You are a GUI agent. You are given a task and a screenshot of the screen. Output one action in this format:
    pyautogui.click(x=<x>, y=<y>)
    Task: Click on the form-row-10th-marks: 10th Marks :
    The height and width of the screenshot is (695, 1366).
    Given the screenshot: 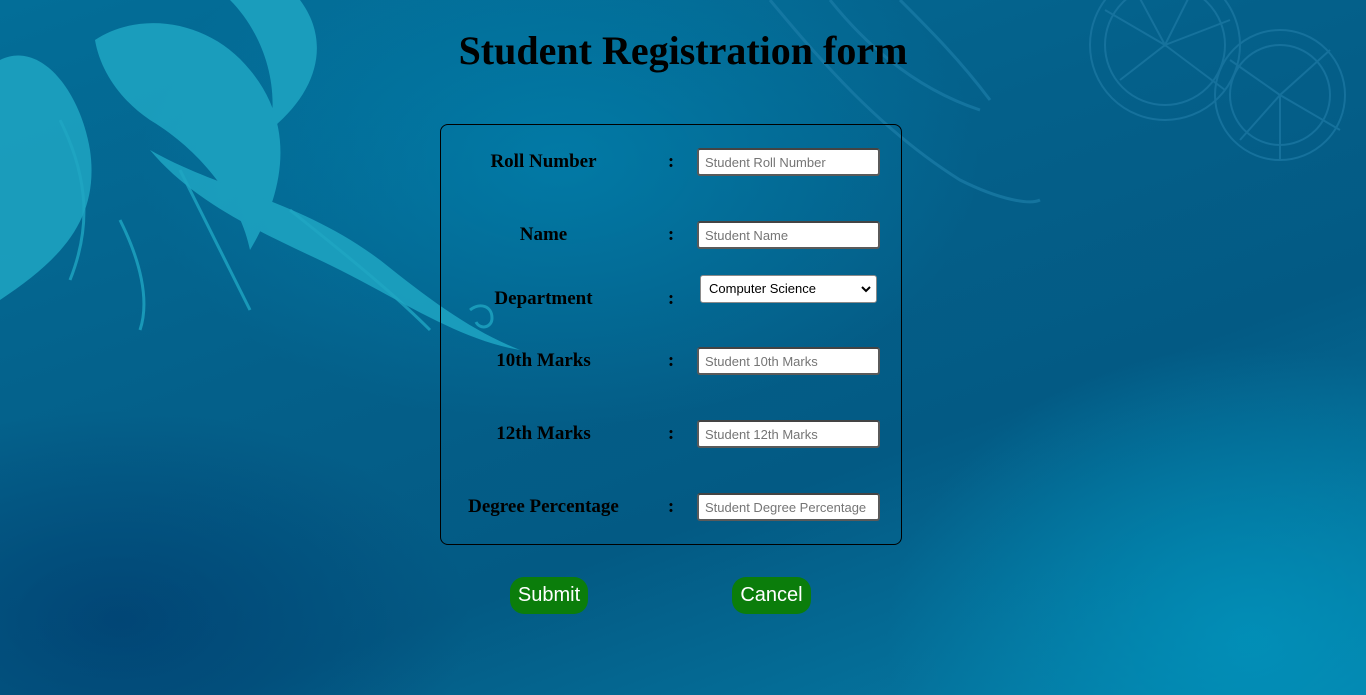 What is the action you would take?
    pyautogui.click(x=672, y=361)
    